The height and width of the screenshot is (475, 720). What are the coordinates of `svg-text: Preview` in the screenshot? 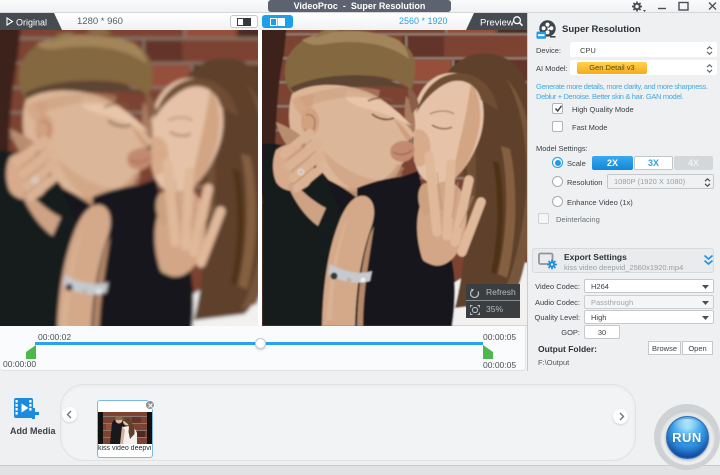 It's located at (497, 23).